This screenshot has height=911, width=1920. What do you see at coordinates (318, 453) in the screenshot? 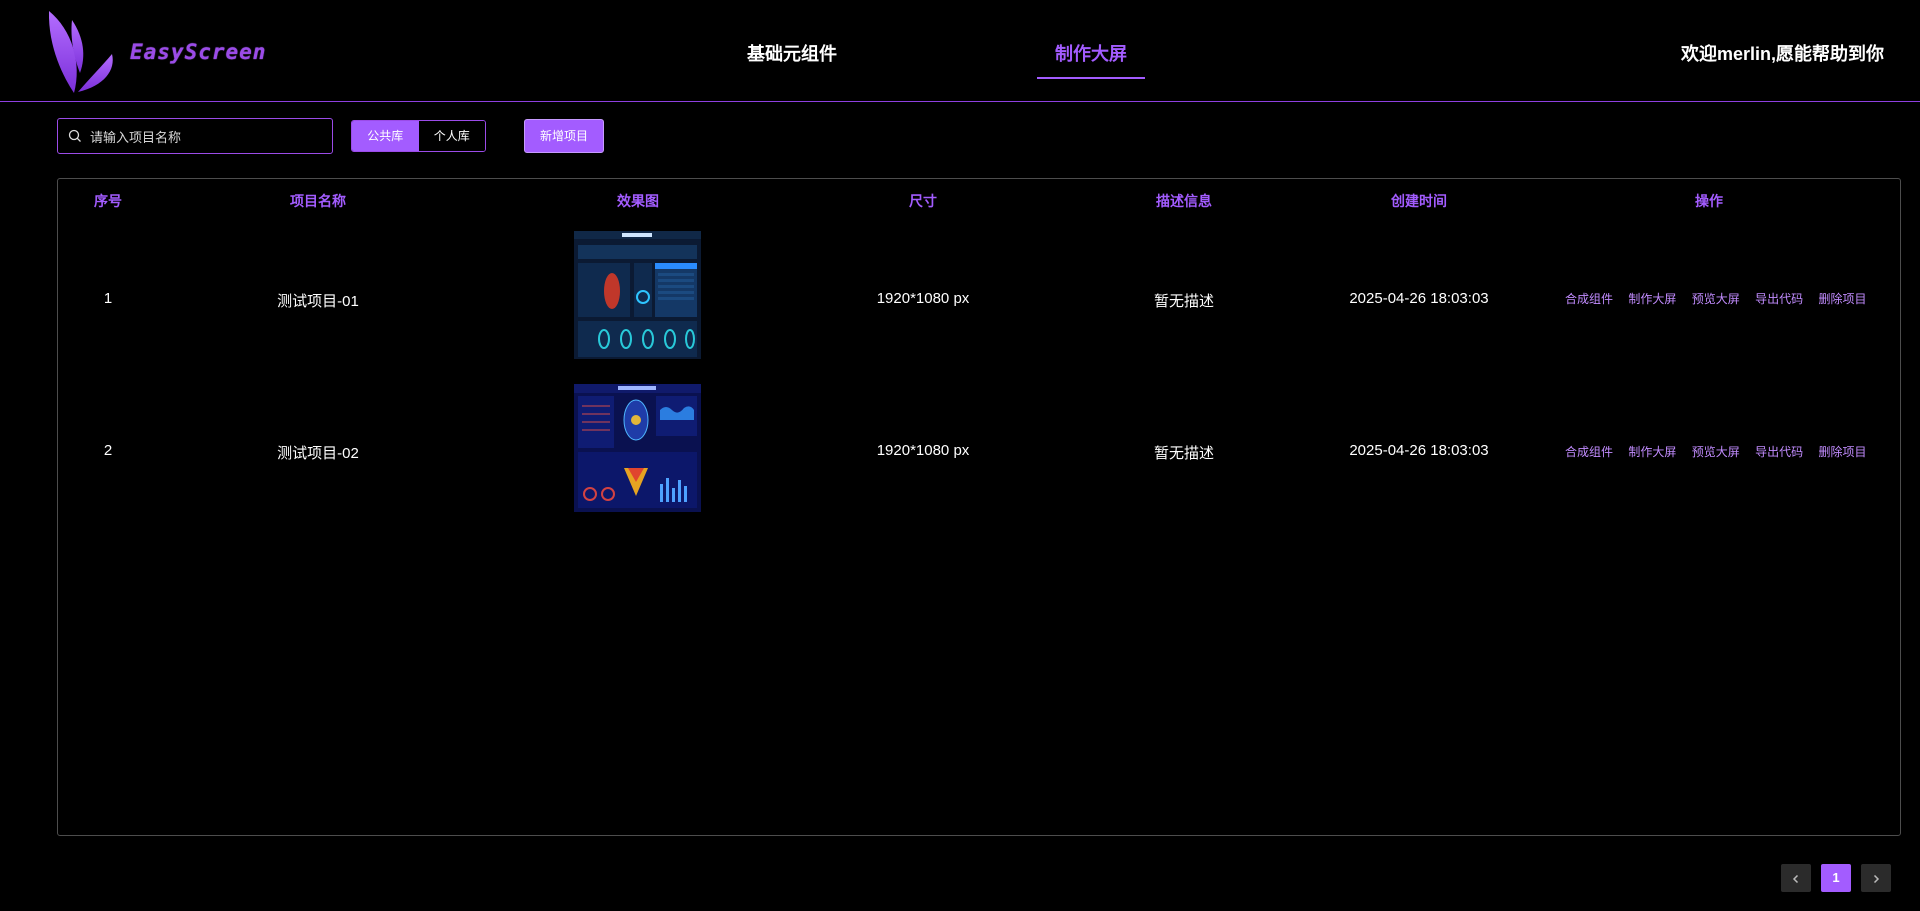
I see `row-project-name: 测试项目-02` at bounding box center [318, 453].